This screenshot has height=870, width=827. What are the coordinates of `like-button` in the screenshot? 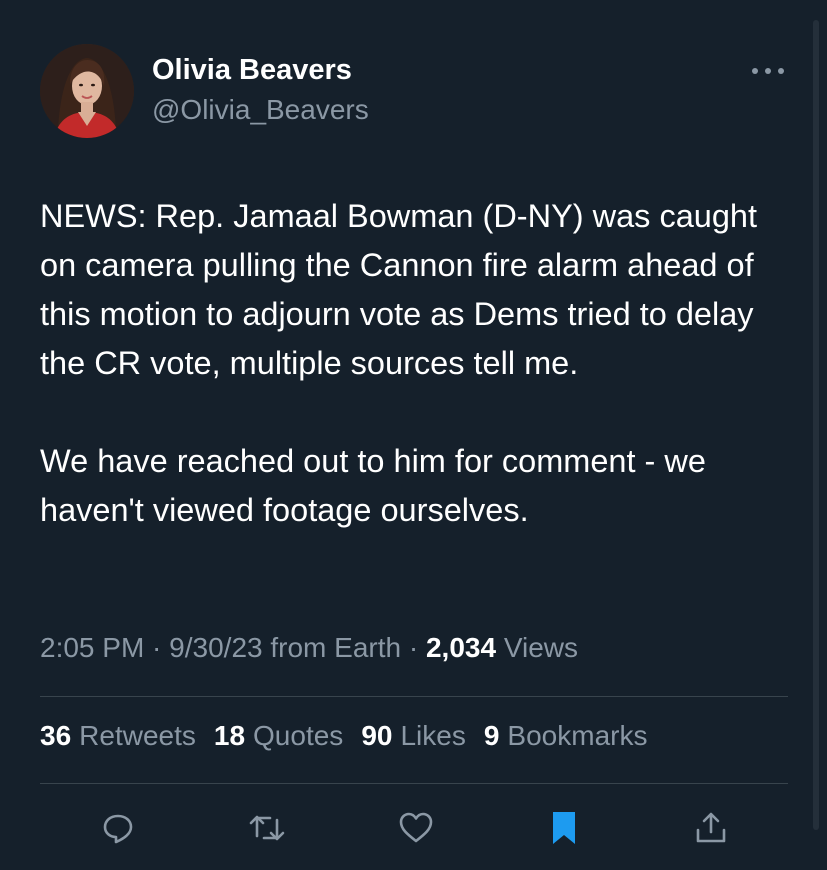 It's located at (416, 828).